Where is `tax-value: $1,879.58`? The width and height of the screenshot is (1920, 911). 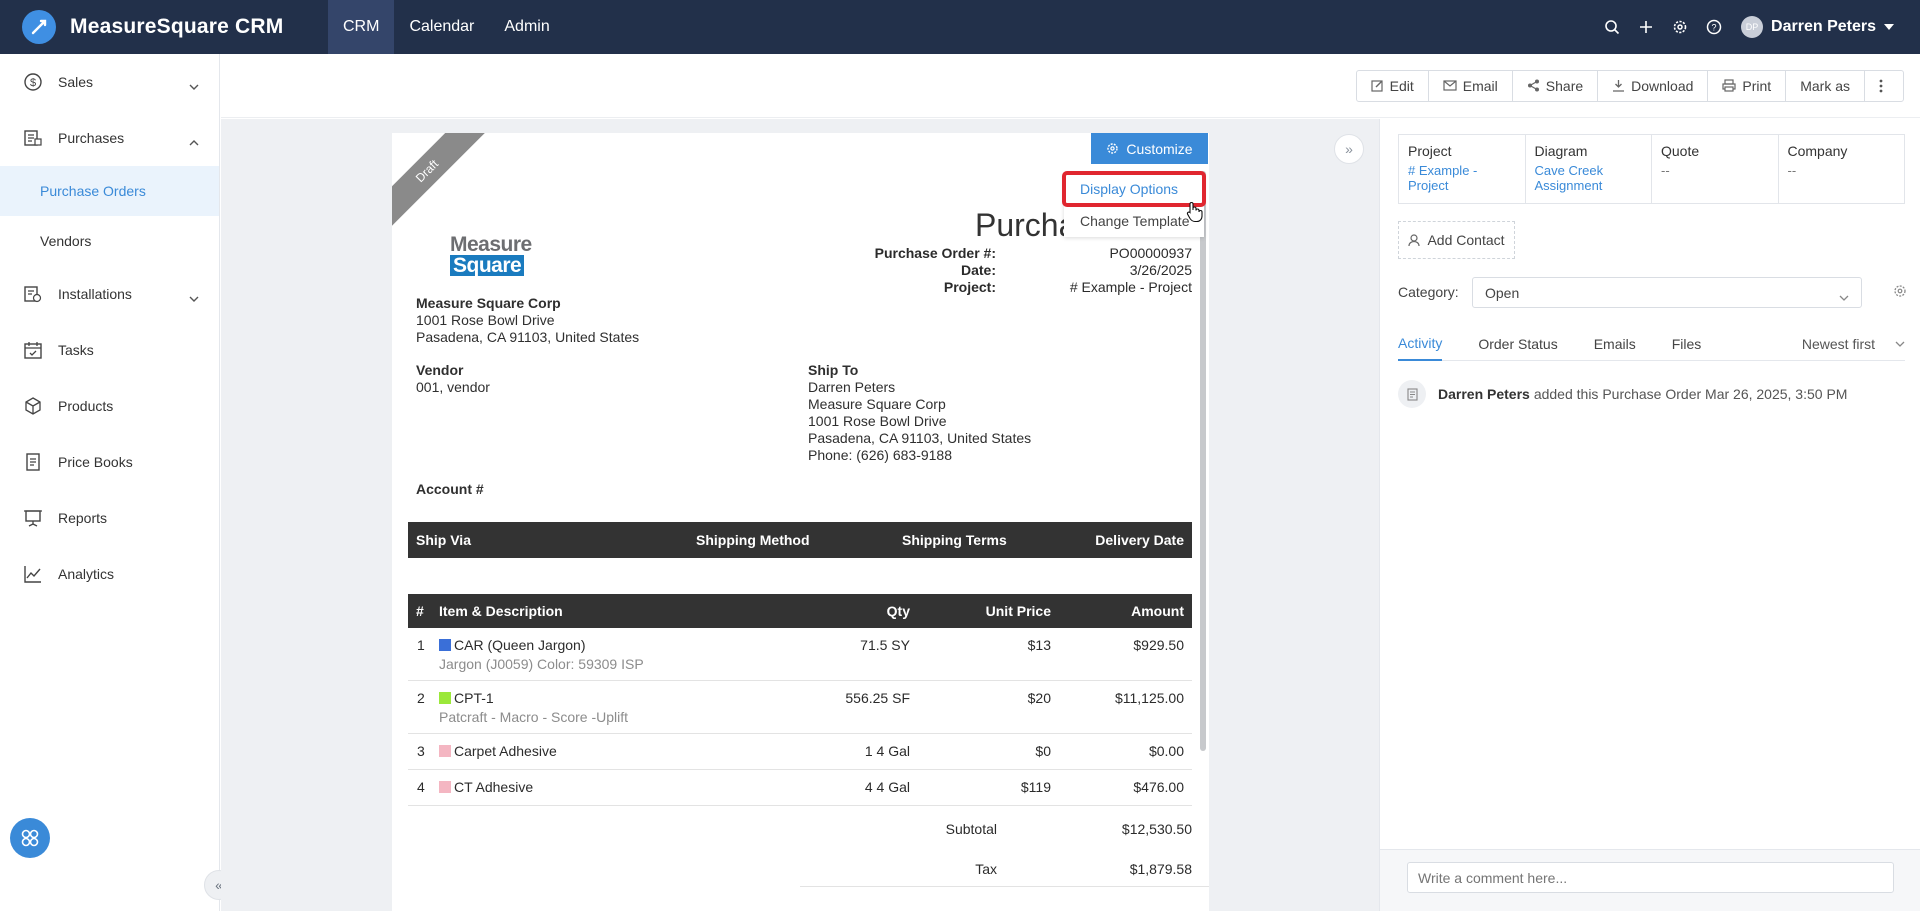 tax-value: $1,879.58 is located at coordinates (1160, 869).